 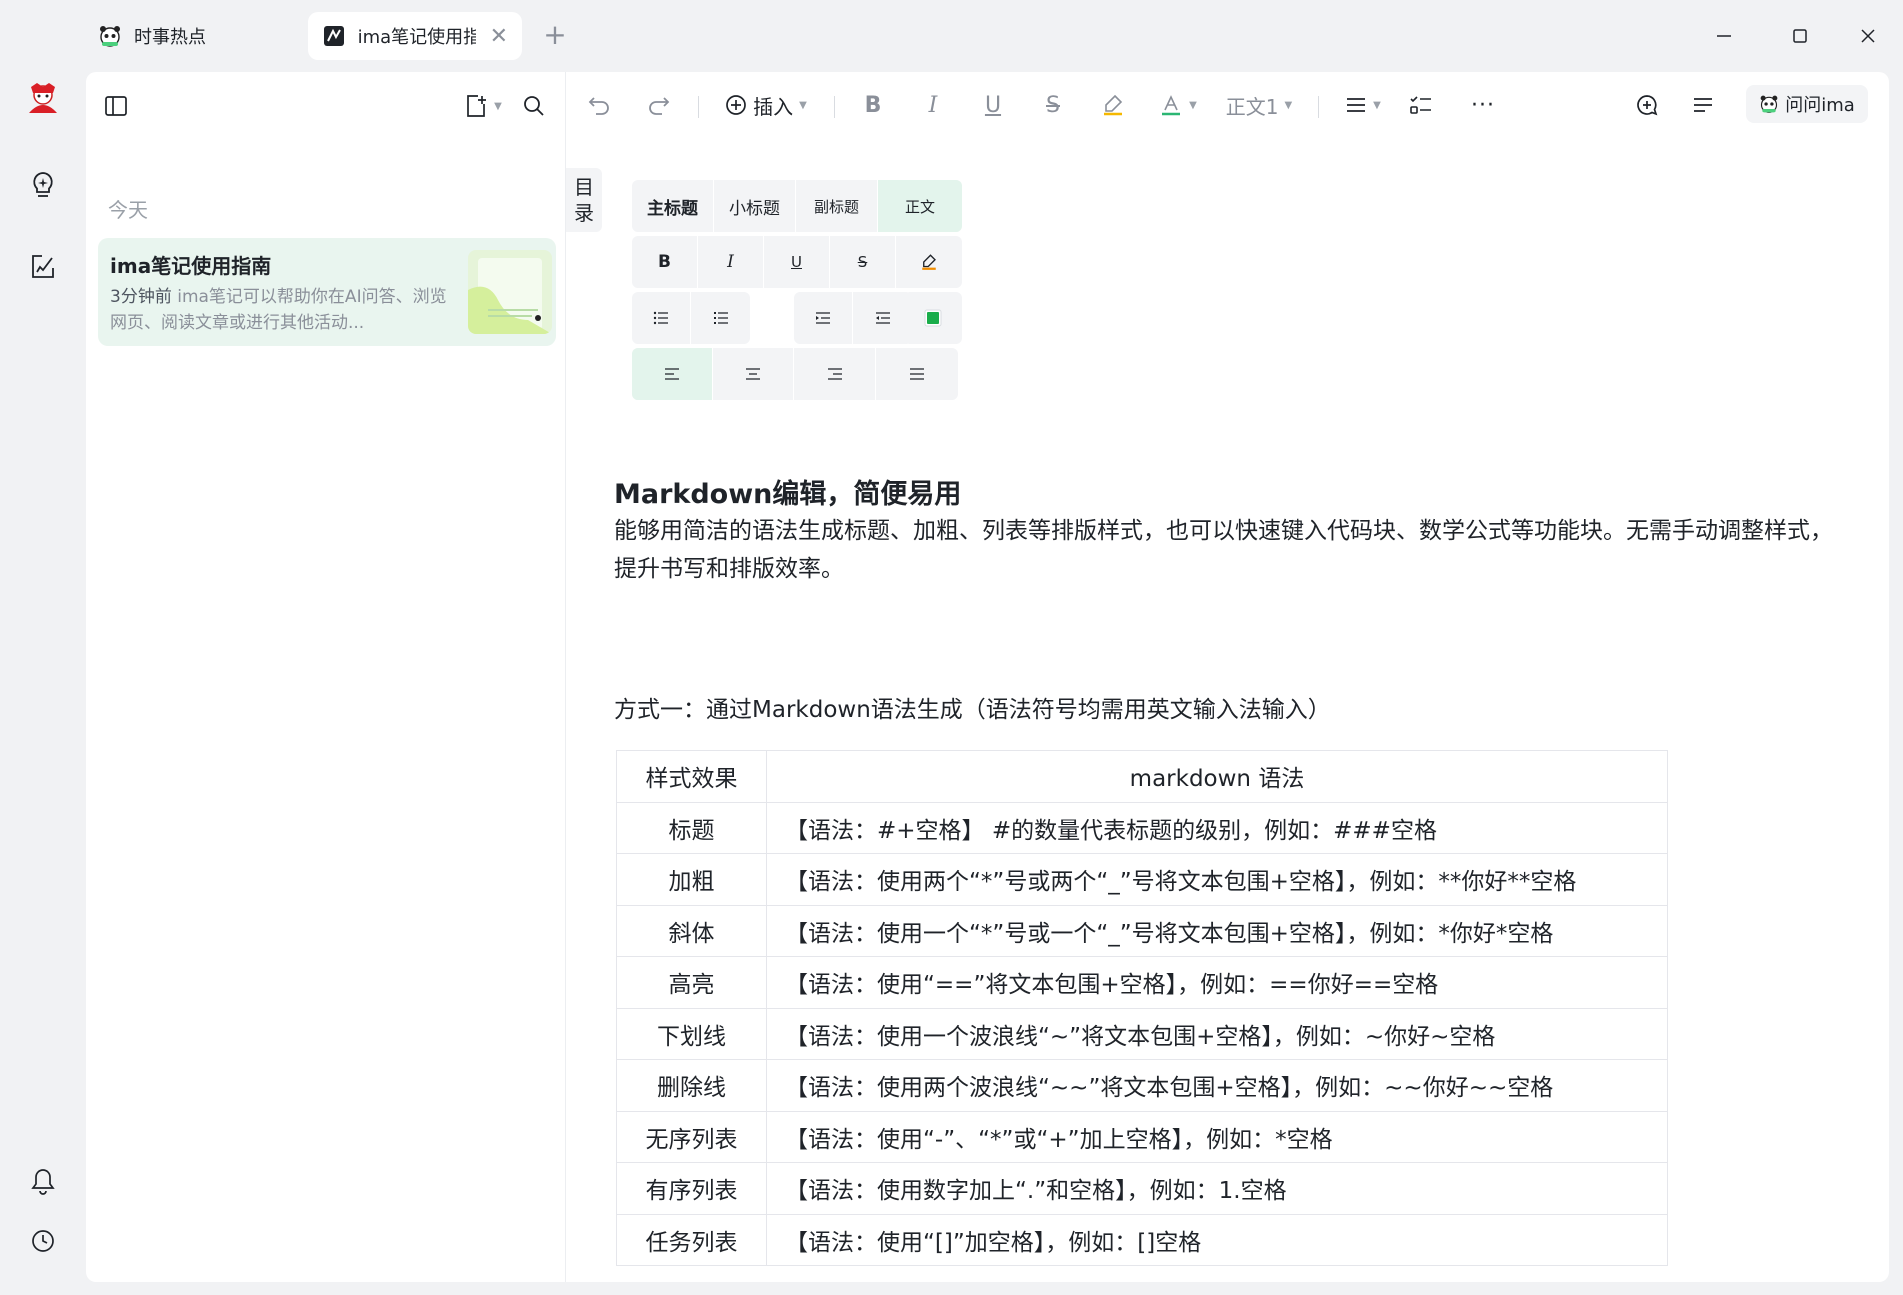 What do you see at coordinates (1703, 105) in the screenshot?
I see `outline-icon` at bounding box center [1703, 105].